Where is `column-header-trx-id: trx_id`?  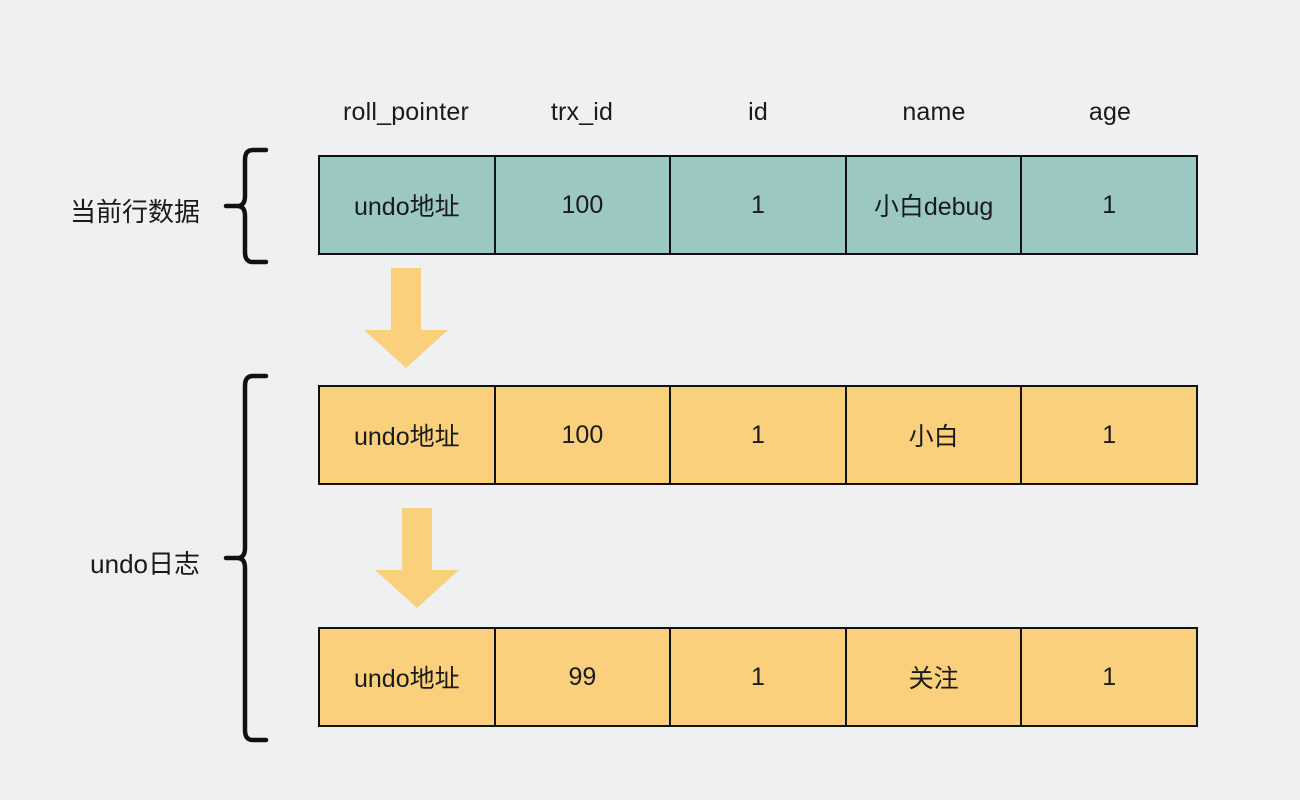 column-header-trx-id: trx_id is located at coordinates (582, 111).